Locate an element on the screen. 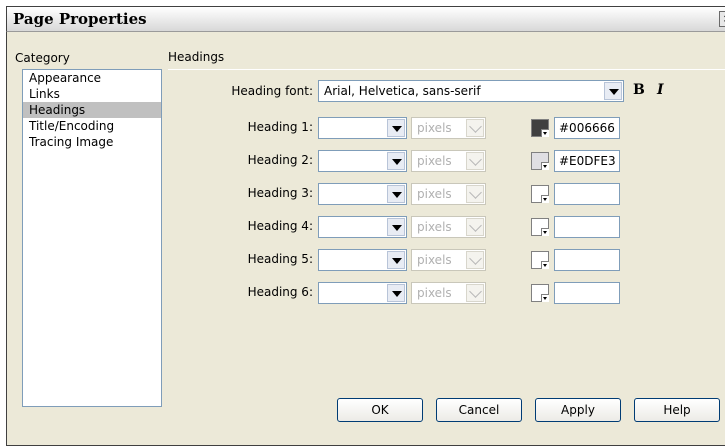 Image resolution: width=725 pixels, height=446 pixels. heading-font-value: Arial, Helvetica, sans-serif is located at coordinates (402, 91).